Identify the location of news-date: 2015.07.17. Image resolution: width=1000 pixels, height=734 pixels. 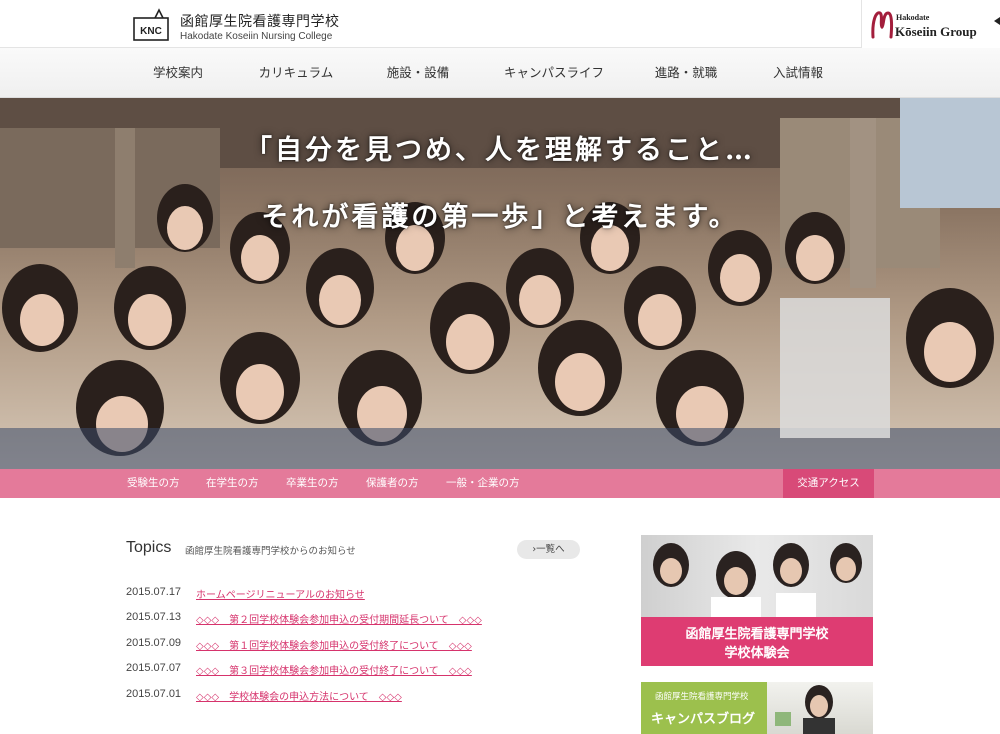
(154, 592).